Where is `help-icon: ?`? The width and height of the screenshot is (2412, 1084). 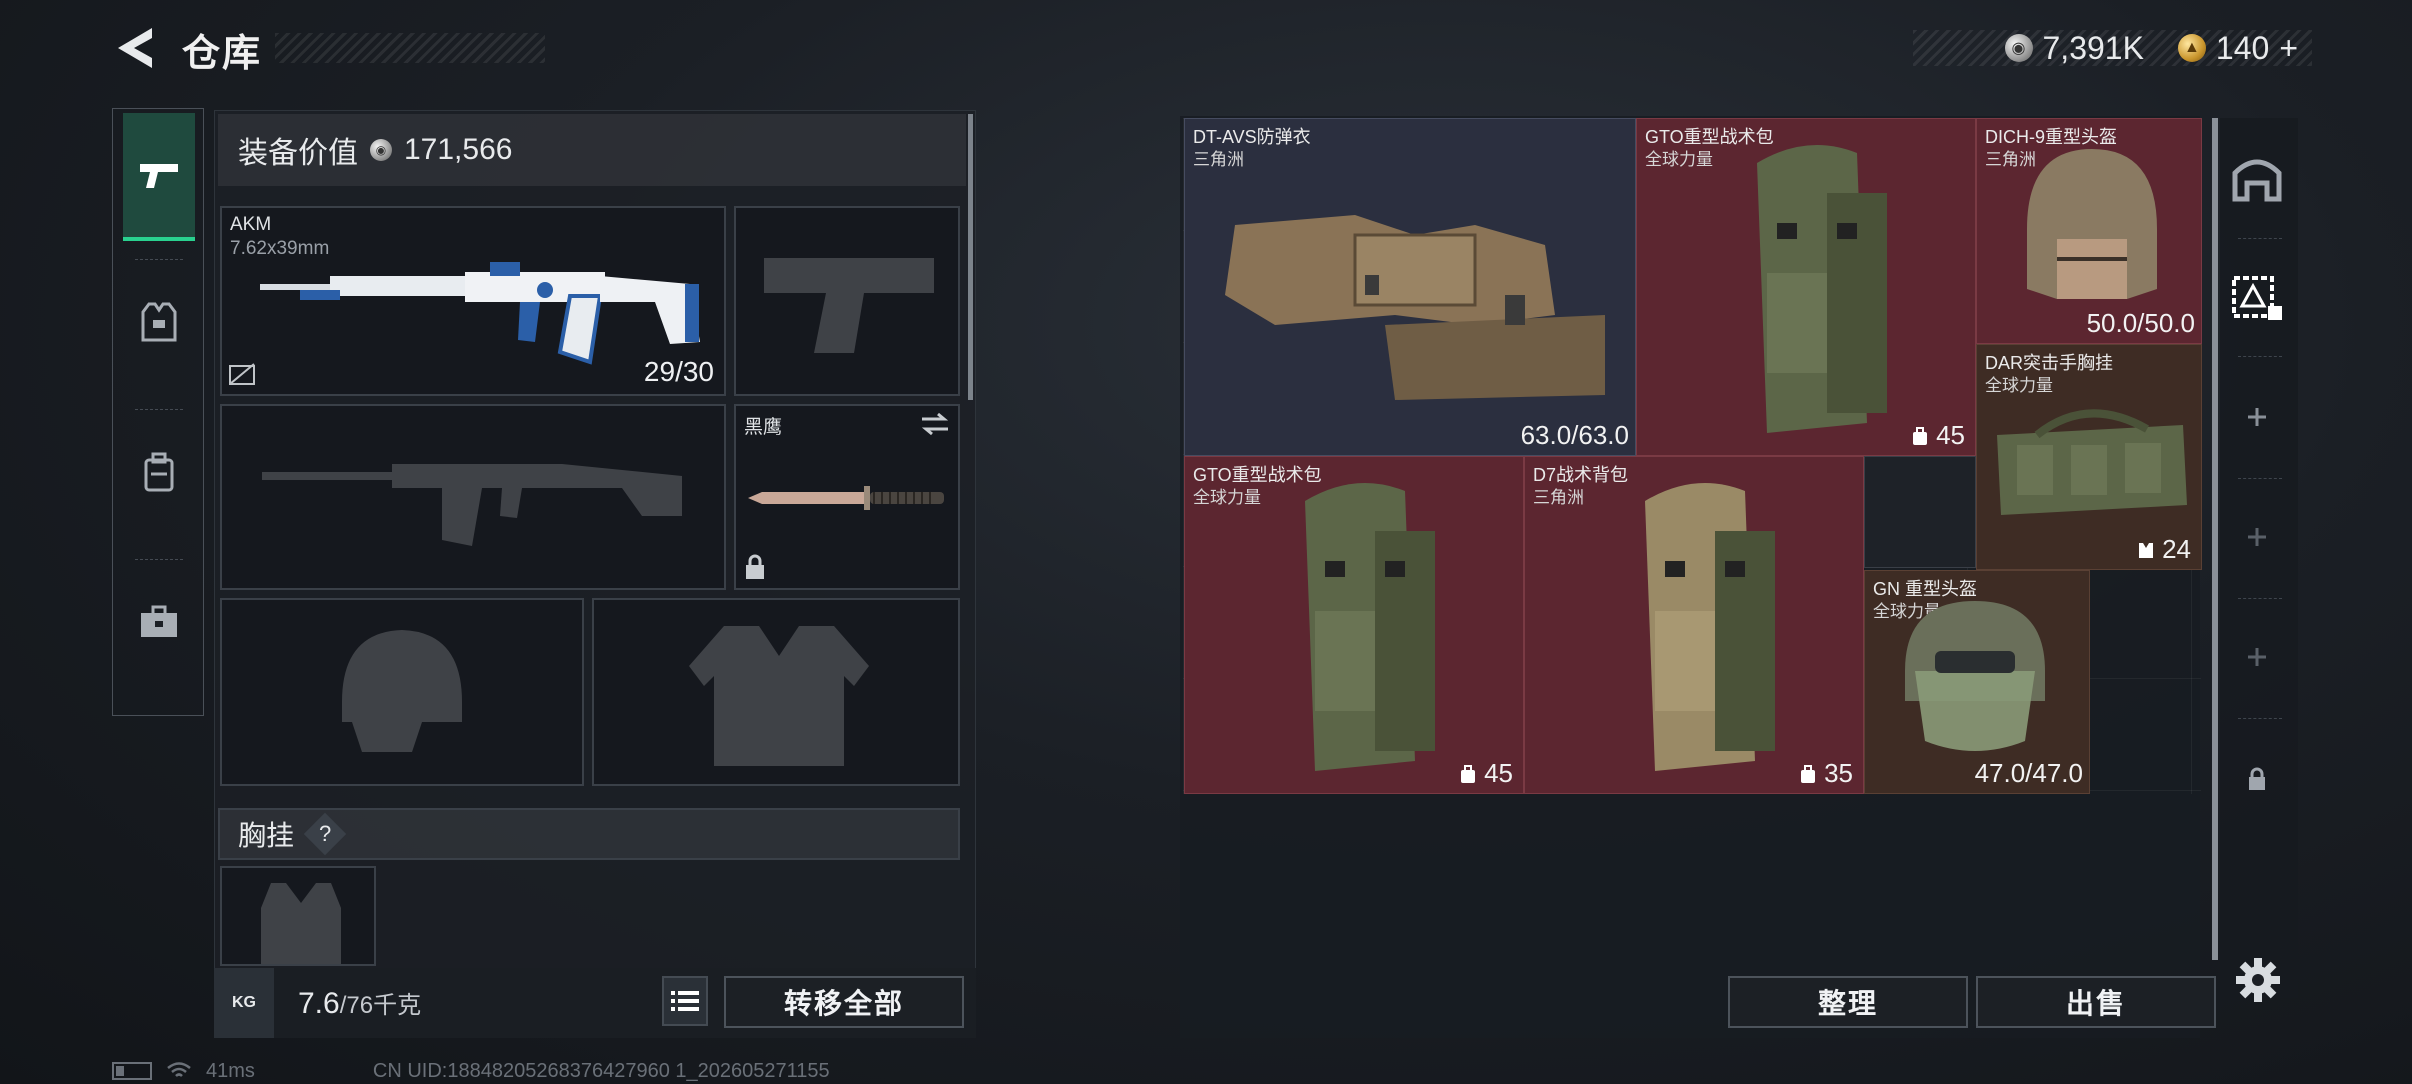 help-icon: ? is located at coordinates (325, 833).